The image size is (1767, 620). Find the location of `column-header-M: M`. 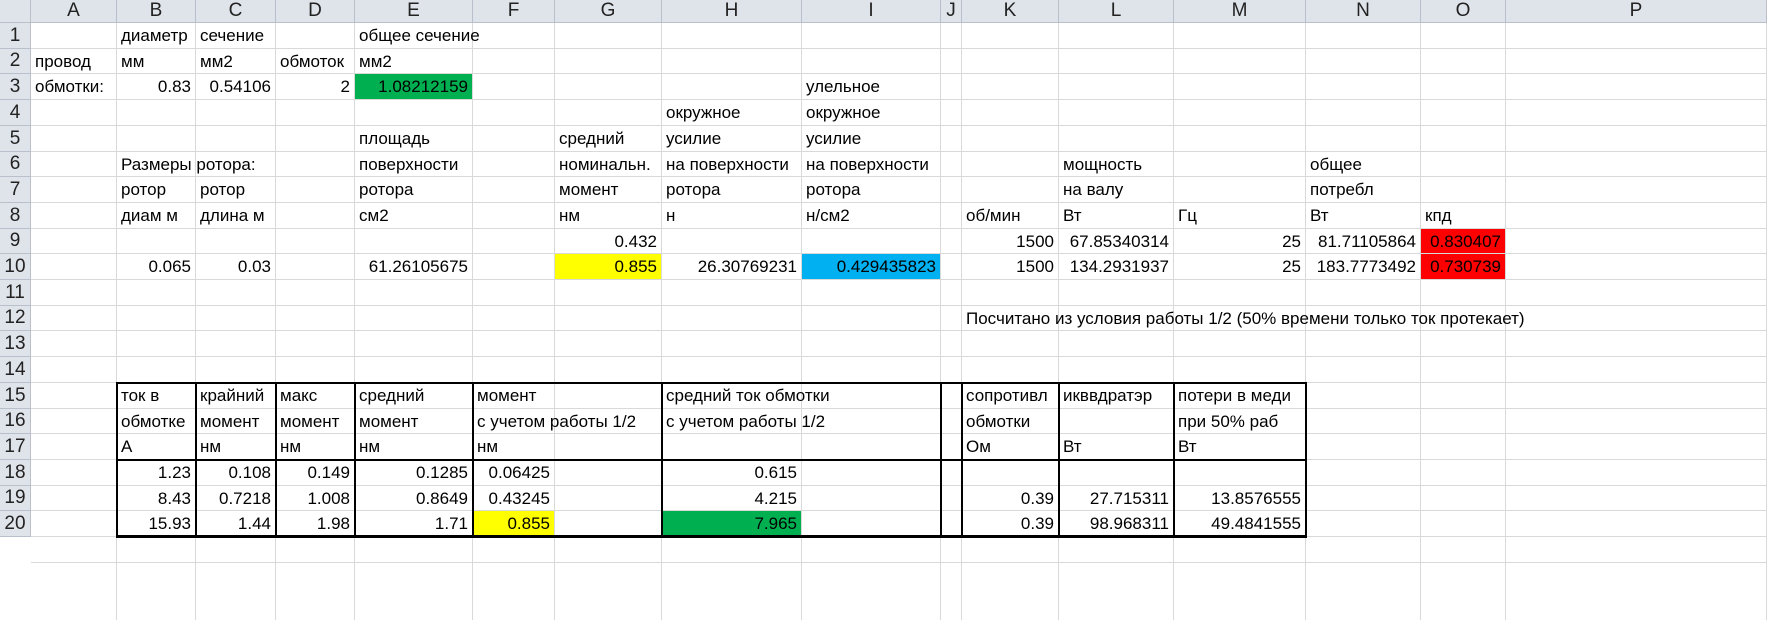

column-header-M: M is located at coordinates (1240, 11).